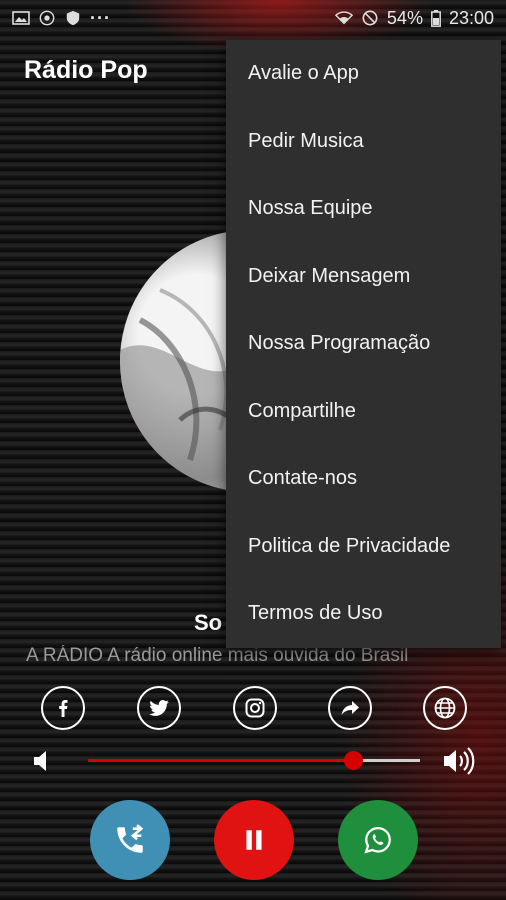 This screenshot has height=900, width=506. What do you see at coordinates (61, 18) in the screenshot?
I see `status-left: ···` at bounding box center [61, 18].